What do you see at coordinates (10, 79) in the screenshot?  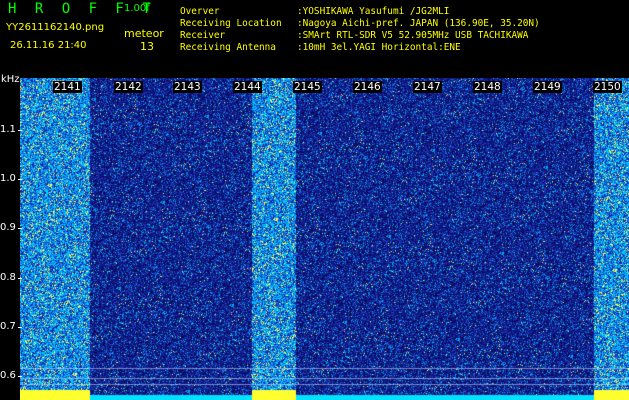 I see `y-axis-unit: kHz` at bounding box center [10, 79].